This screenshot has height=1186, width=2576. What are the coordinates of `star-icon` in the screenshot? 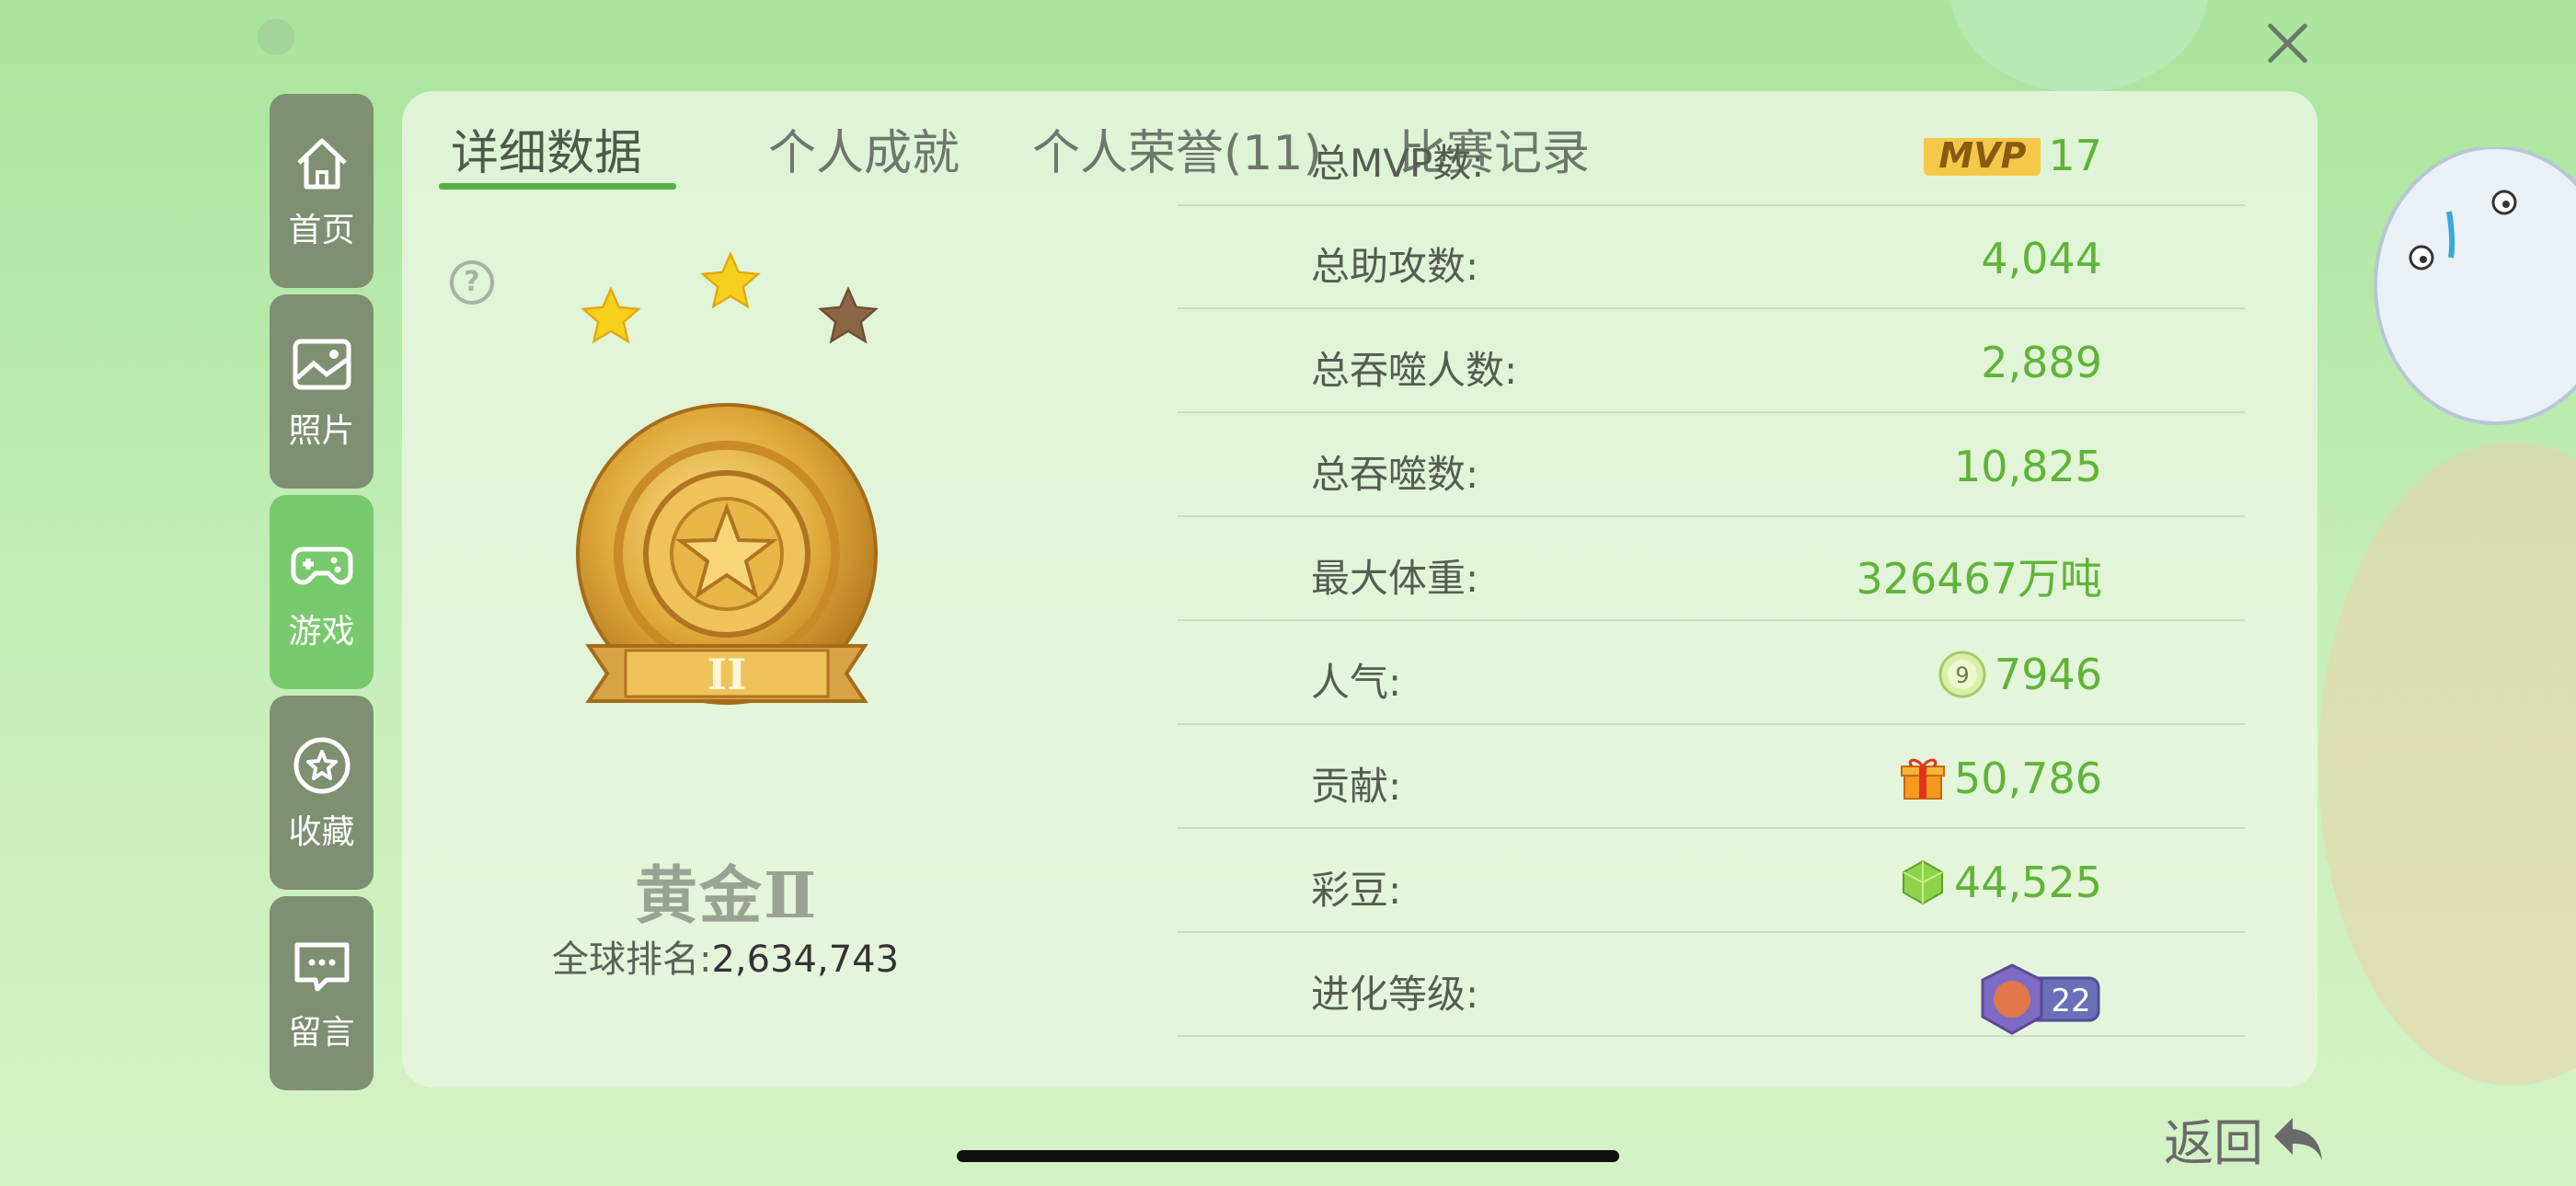 It's located at (321, 765).